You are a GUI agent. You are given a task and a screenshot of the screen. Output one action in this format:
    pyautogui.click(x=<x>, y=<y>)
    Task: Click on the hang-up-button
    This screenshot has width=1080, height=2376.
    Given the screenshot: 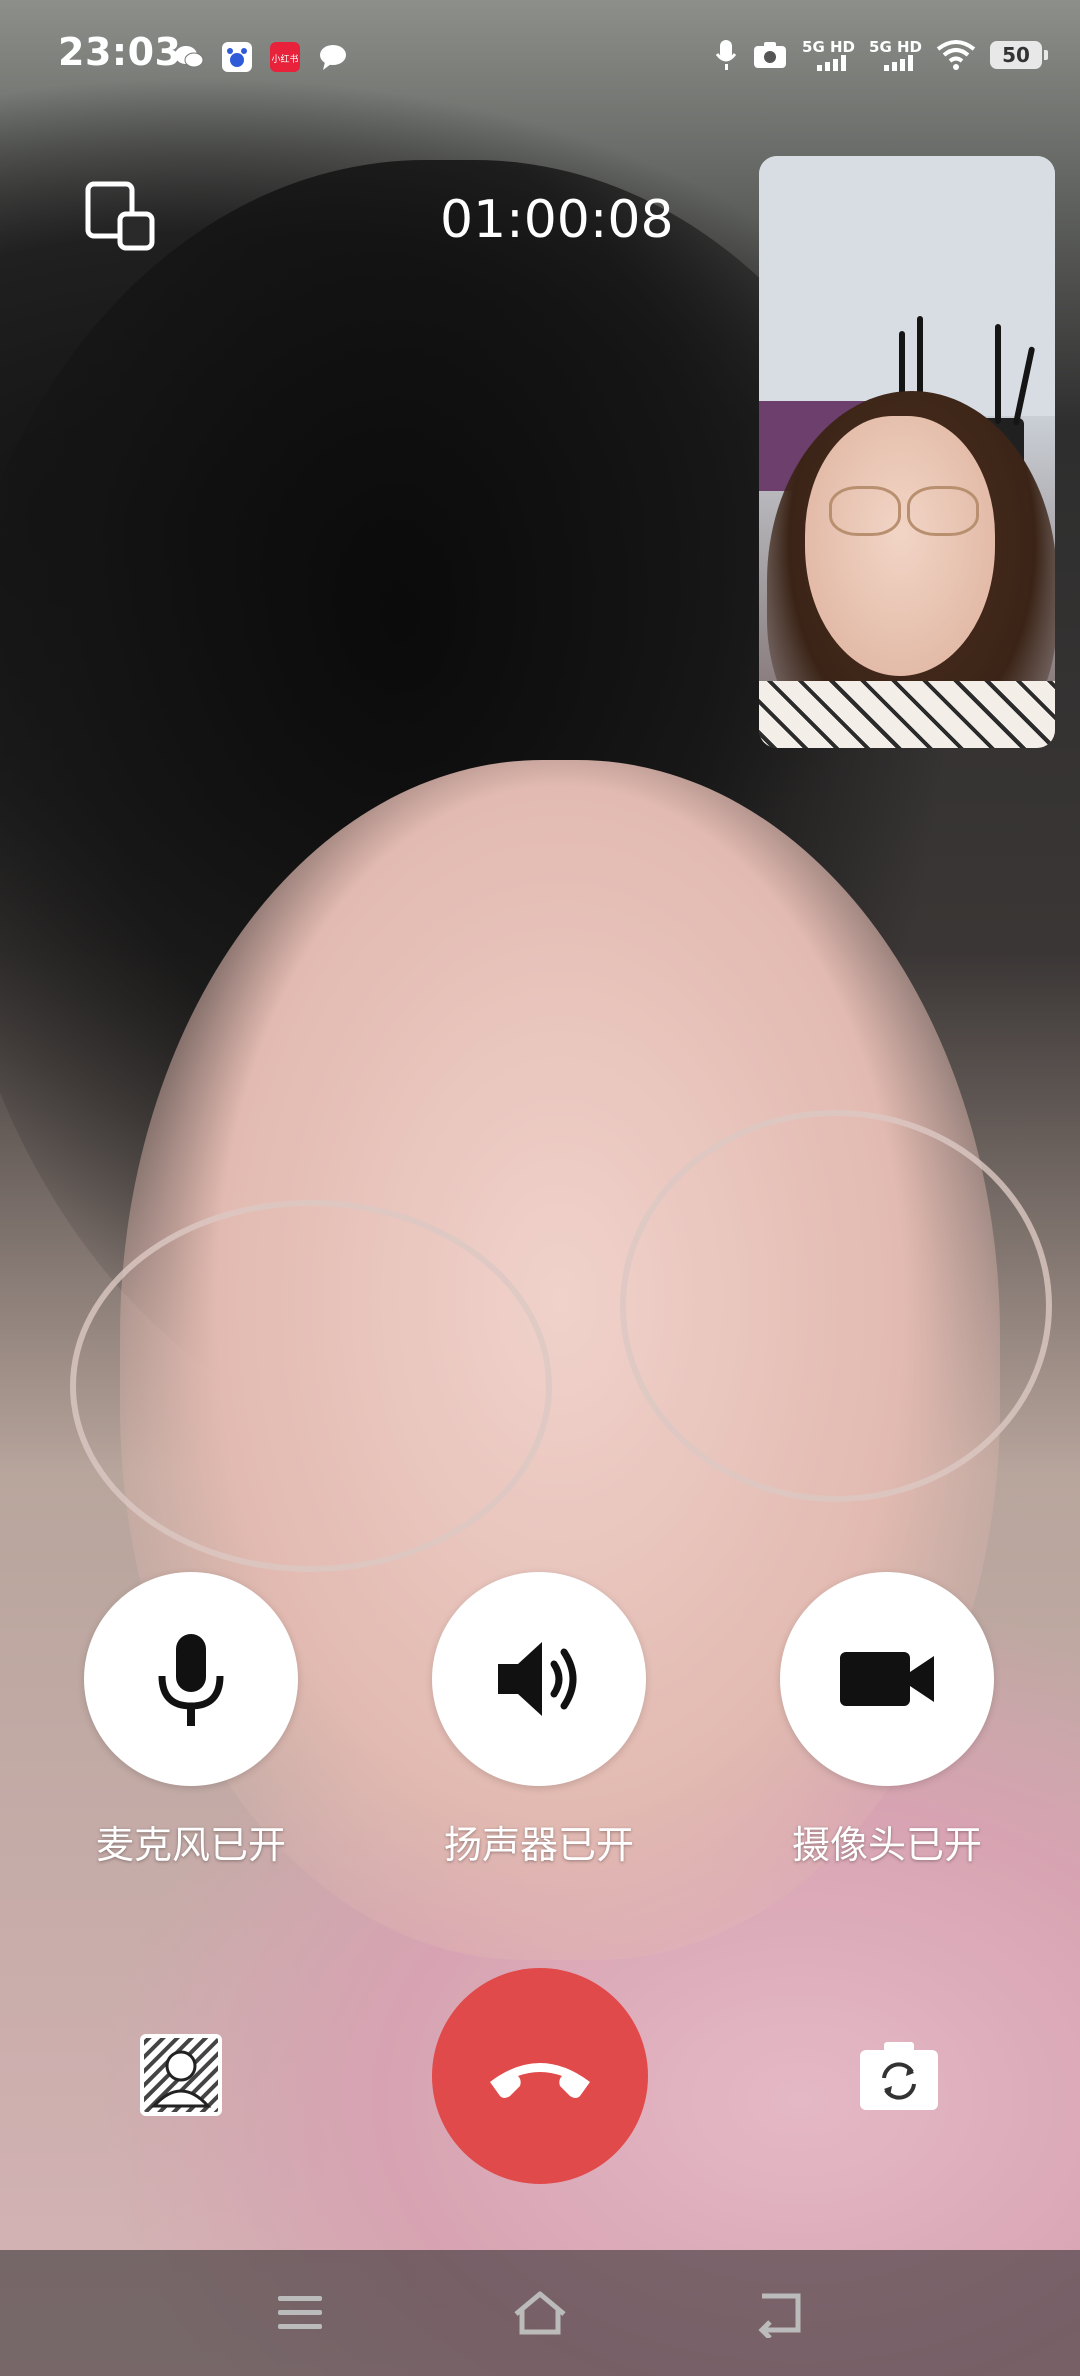 What is the action you would take?
    pyautogui.click(x=540, y=2076)
    